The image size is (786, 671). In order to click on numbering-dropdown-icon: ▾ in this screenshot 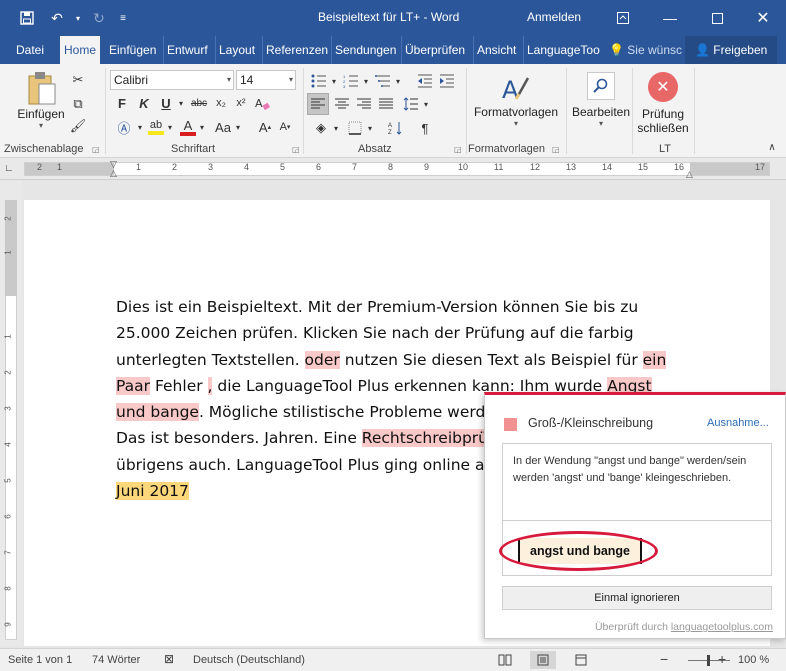, I will do `click(366, 81)`.